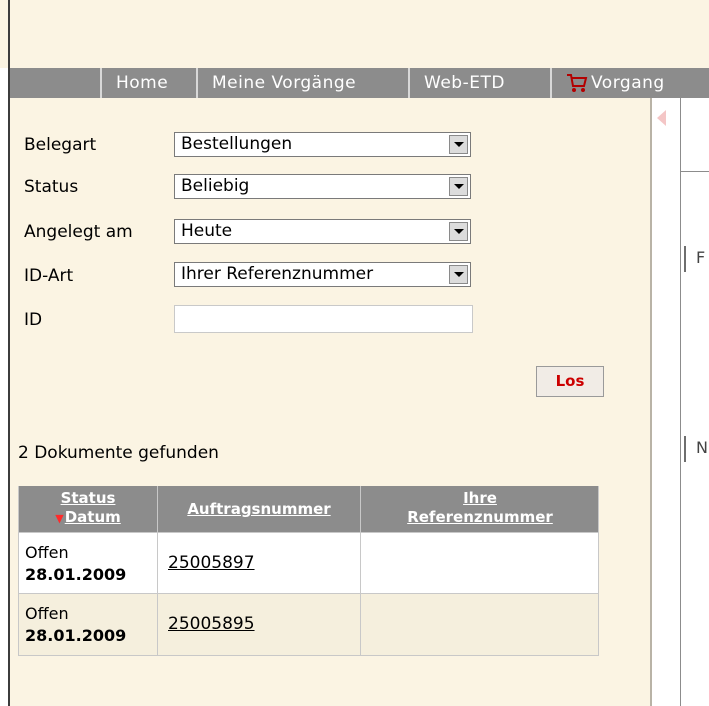  What do you see at coordinates (694, 402) in the screenshot?
I see `right-content` at bounding box center [694, 402].